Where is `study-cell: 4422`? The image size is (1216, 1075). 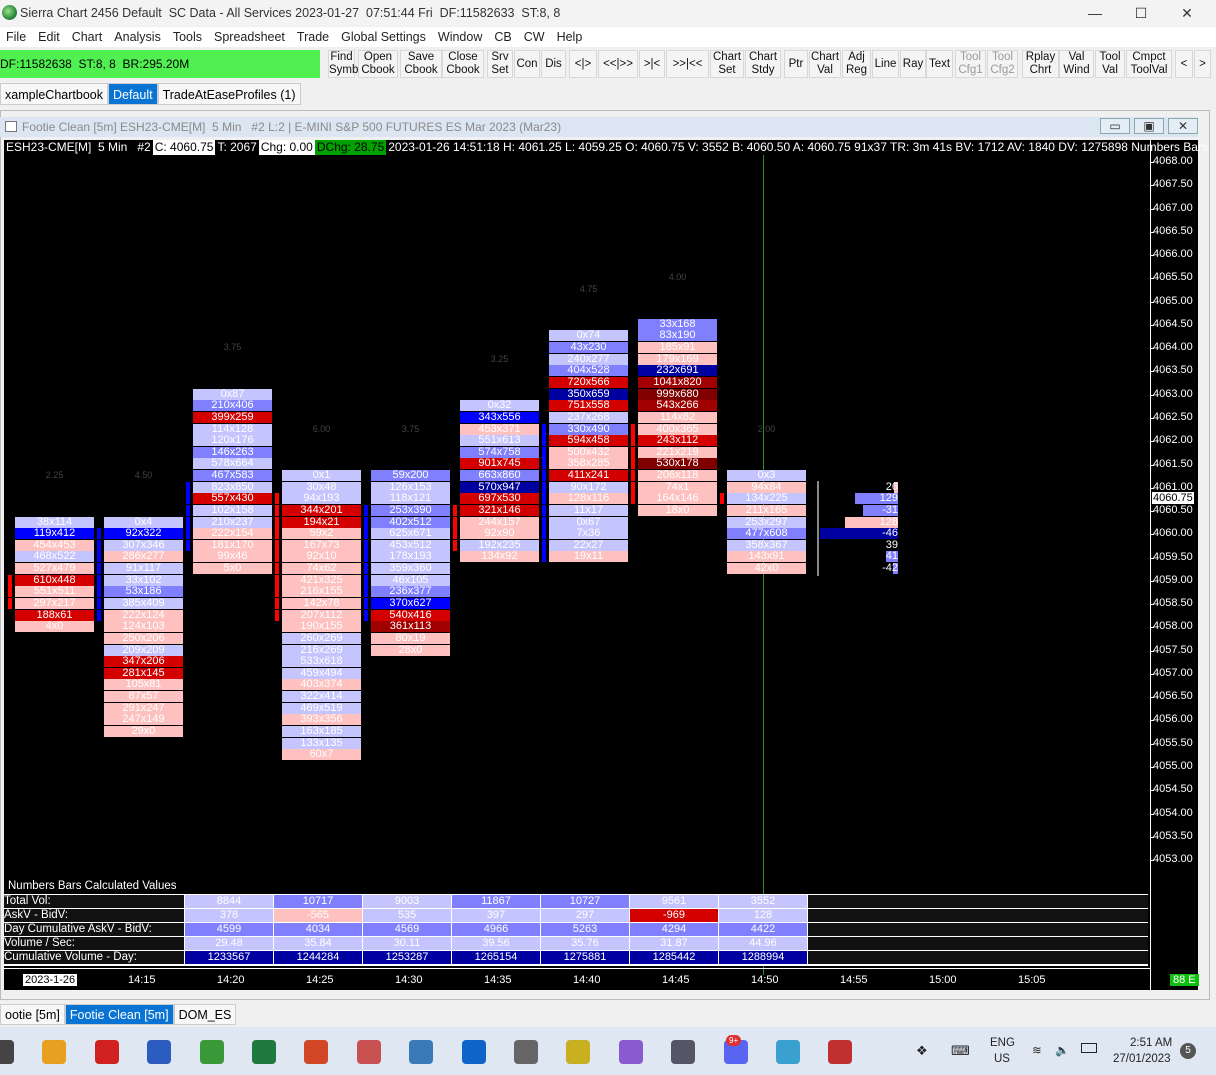
study-cell: 4422 is located at coordinates (763, 929).